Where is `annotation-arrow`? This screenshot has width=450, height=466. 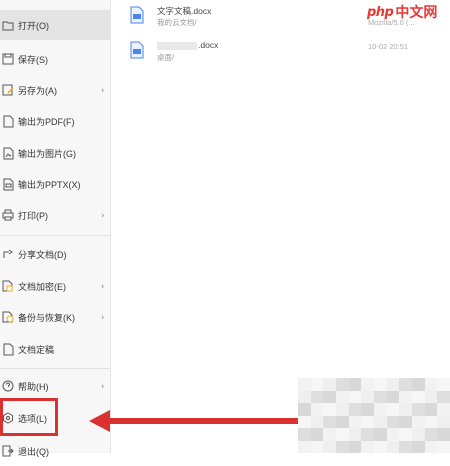
annotation-arrow is located at coordinates (205, 421).